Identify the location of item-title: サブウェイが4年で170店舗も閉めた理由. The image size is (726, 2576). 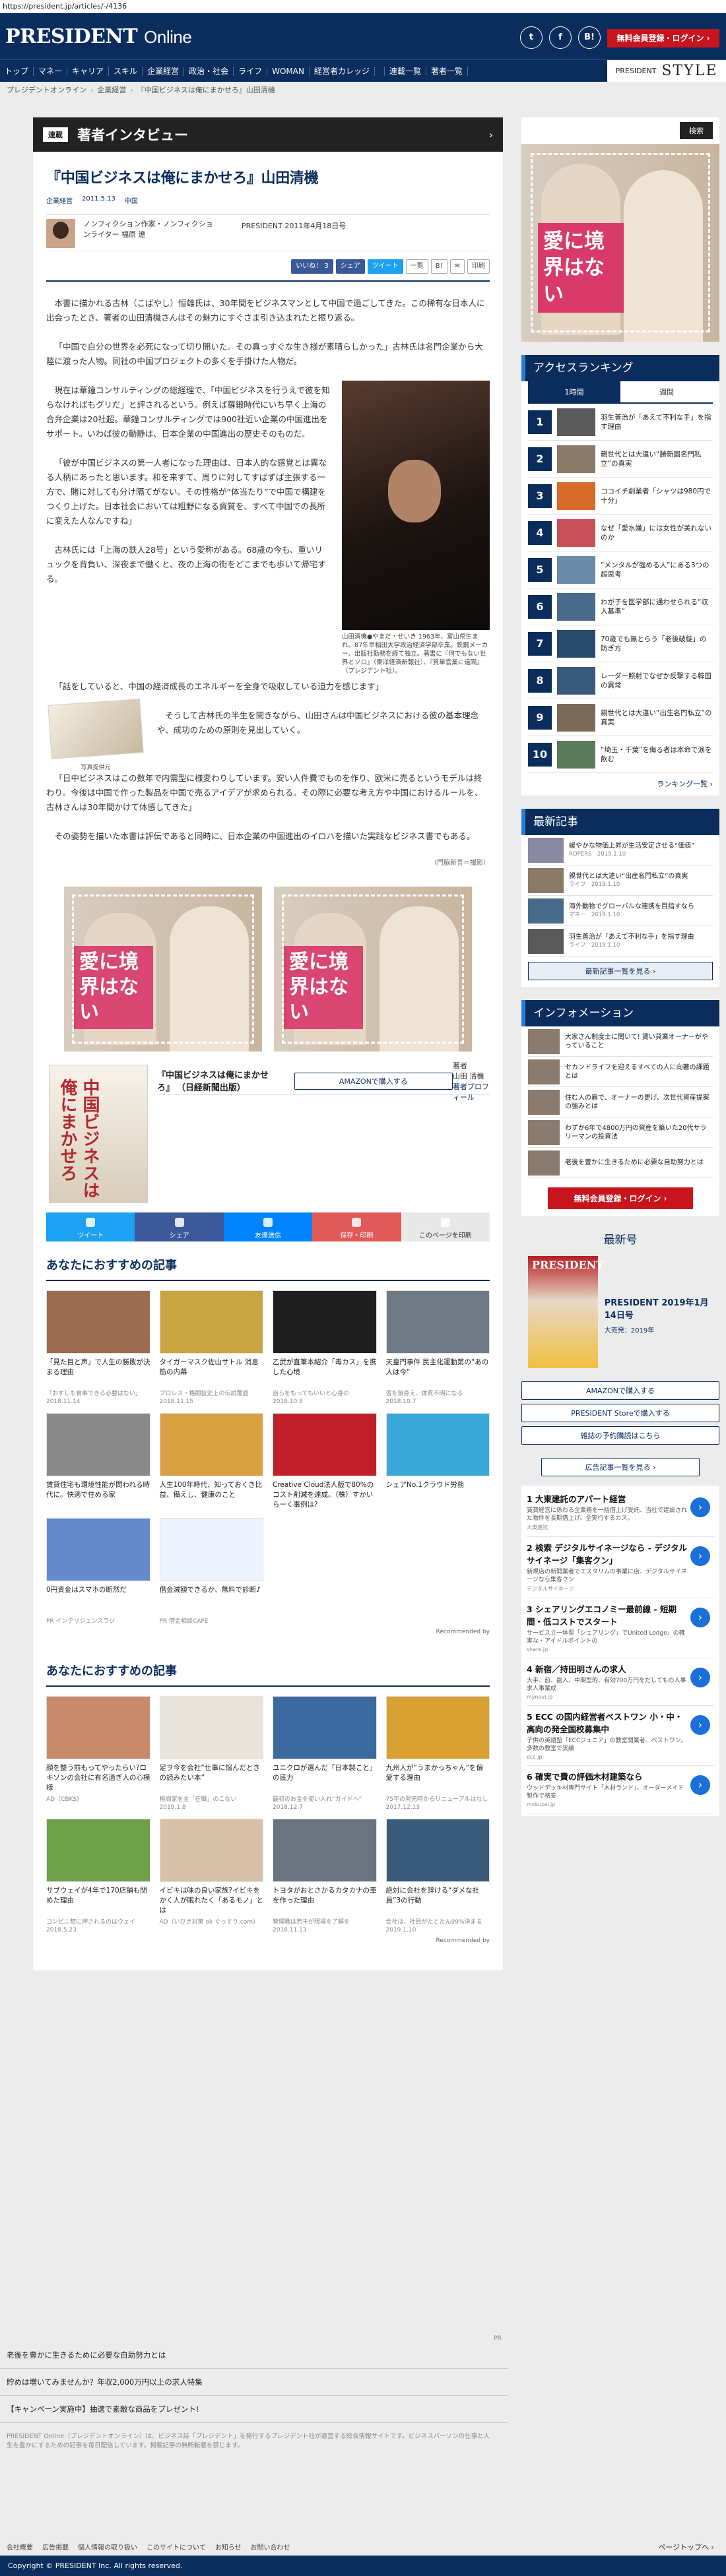
(98, 1901).